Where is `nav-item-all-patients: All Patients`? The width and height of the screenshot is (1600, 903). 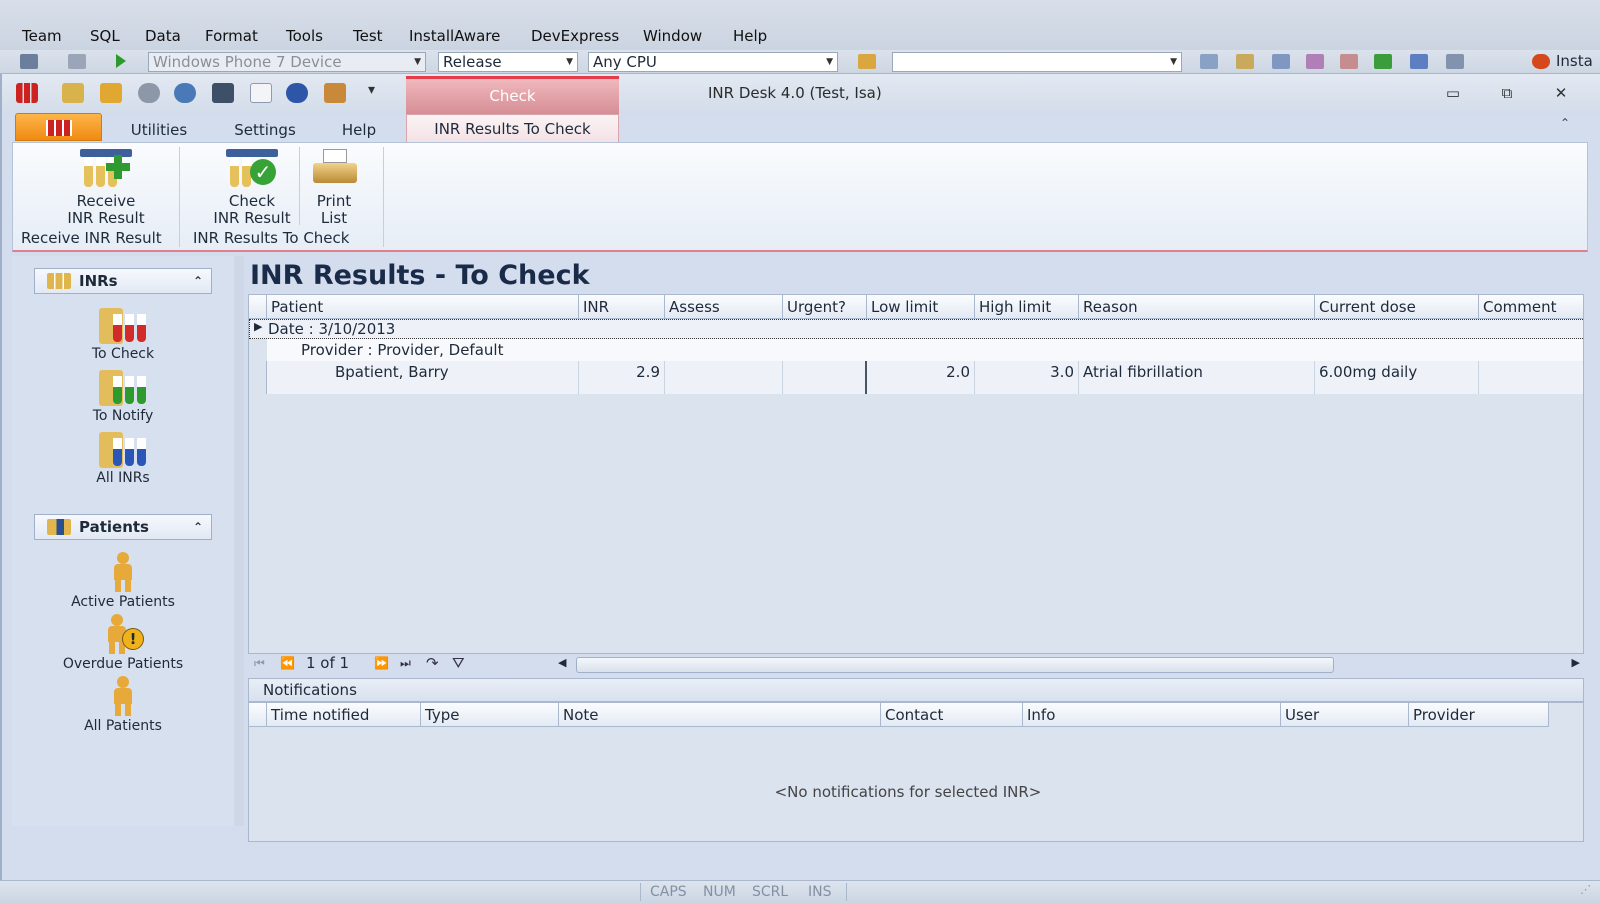
nav-item-all-patients: All Patients is located at coordinates (123, 705).